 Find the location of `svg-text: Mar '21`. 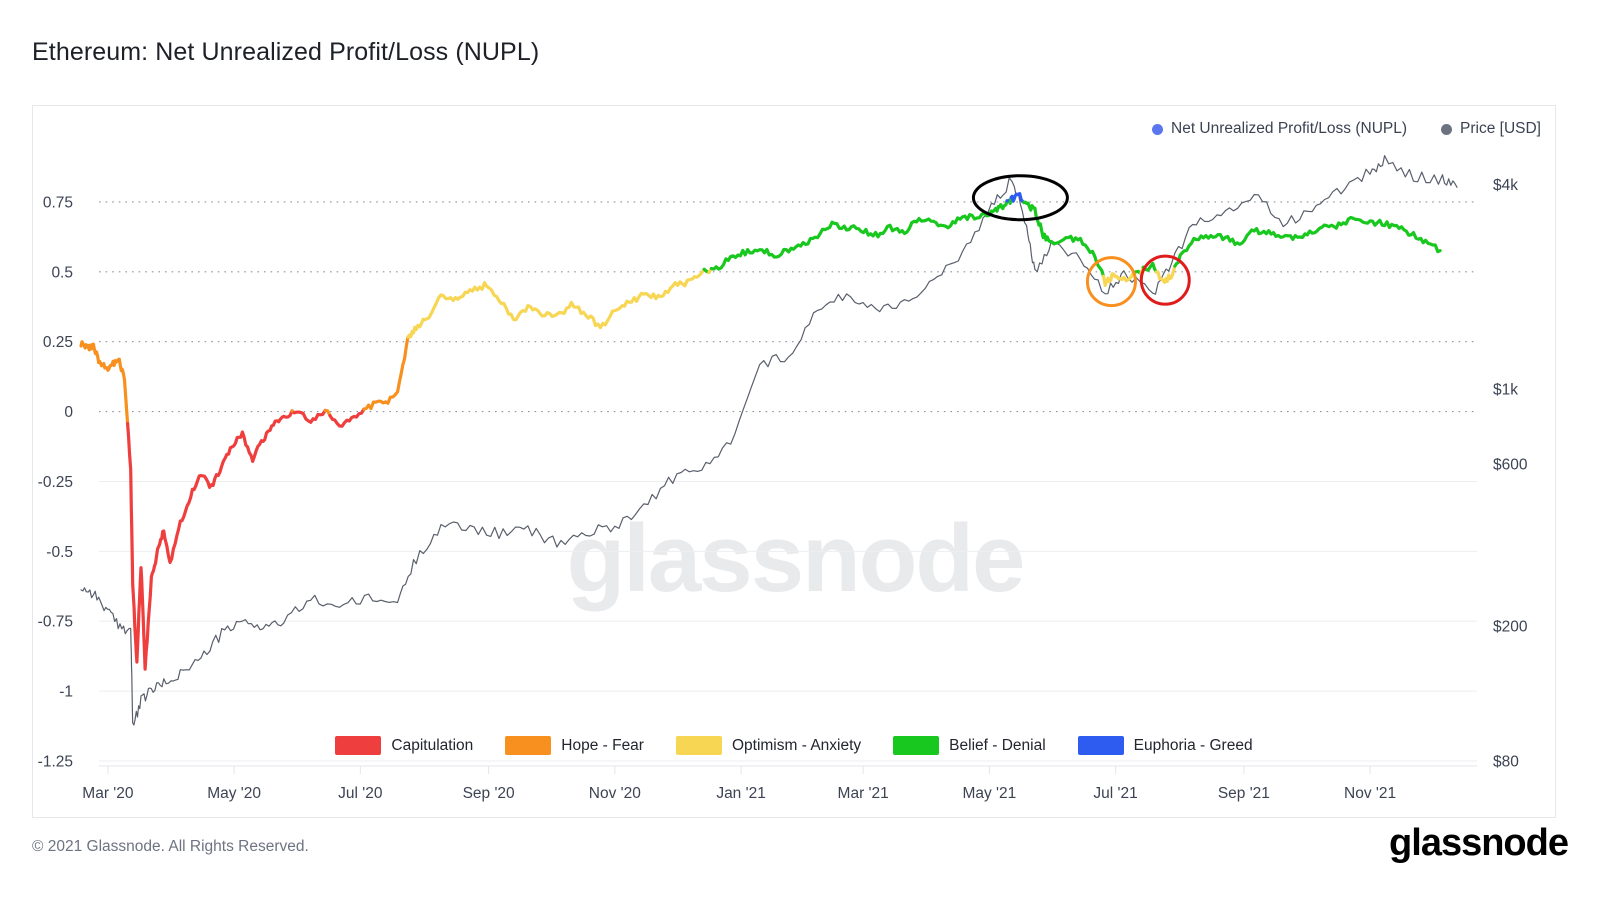

svg-text: Mar '21 is located at coordinates (863, 793).